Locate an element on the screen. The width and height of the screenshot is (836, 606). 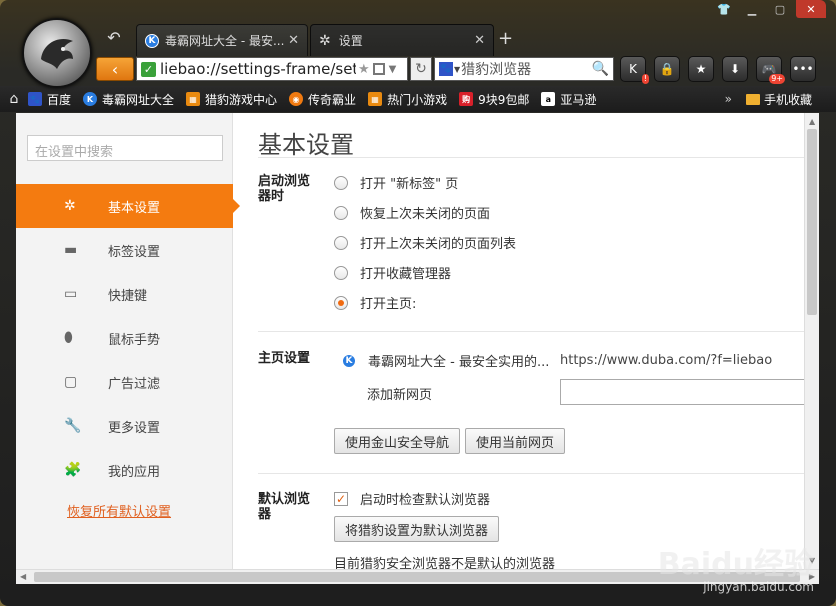
tab-strip: ↶ K 毒霸网址大全 - 最安... ✕ ✲ 设置 ✕ + is located at coordinates (418, 37).